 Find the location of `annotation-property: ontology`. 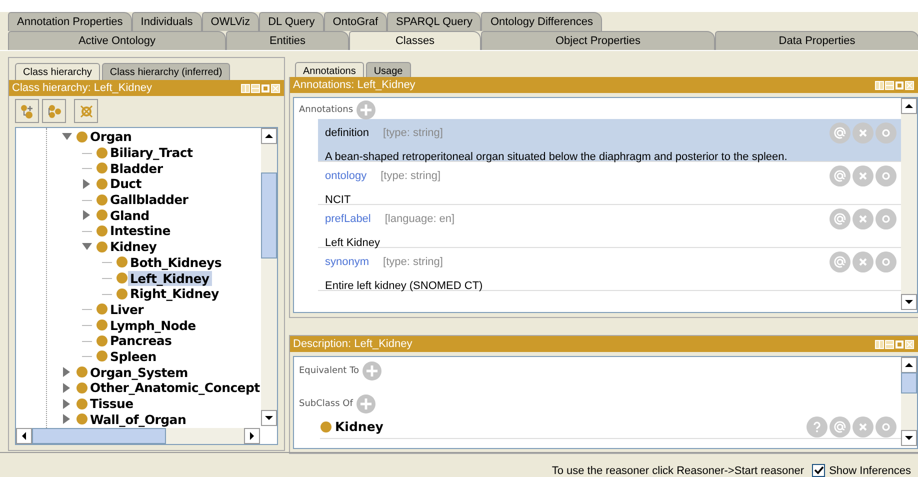

annotation-property: ontology is located at coordinates (346, 176).